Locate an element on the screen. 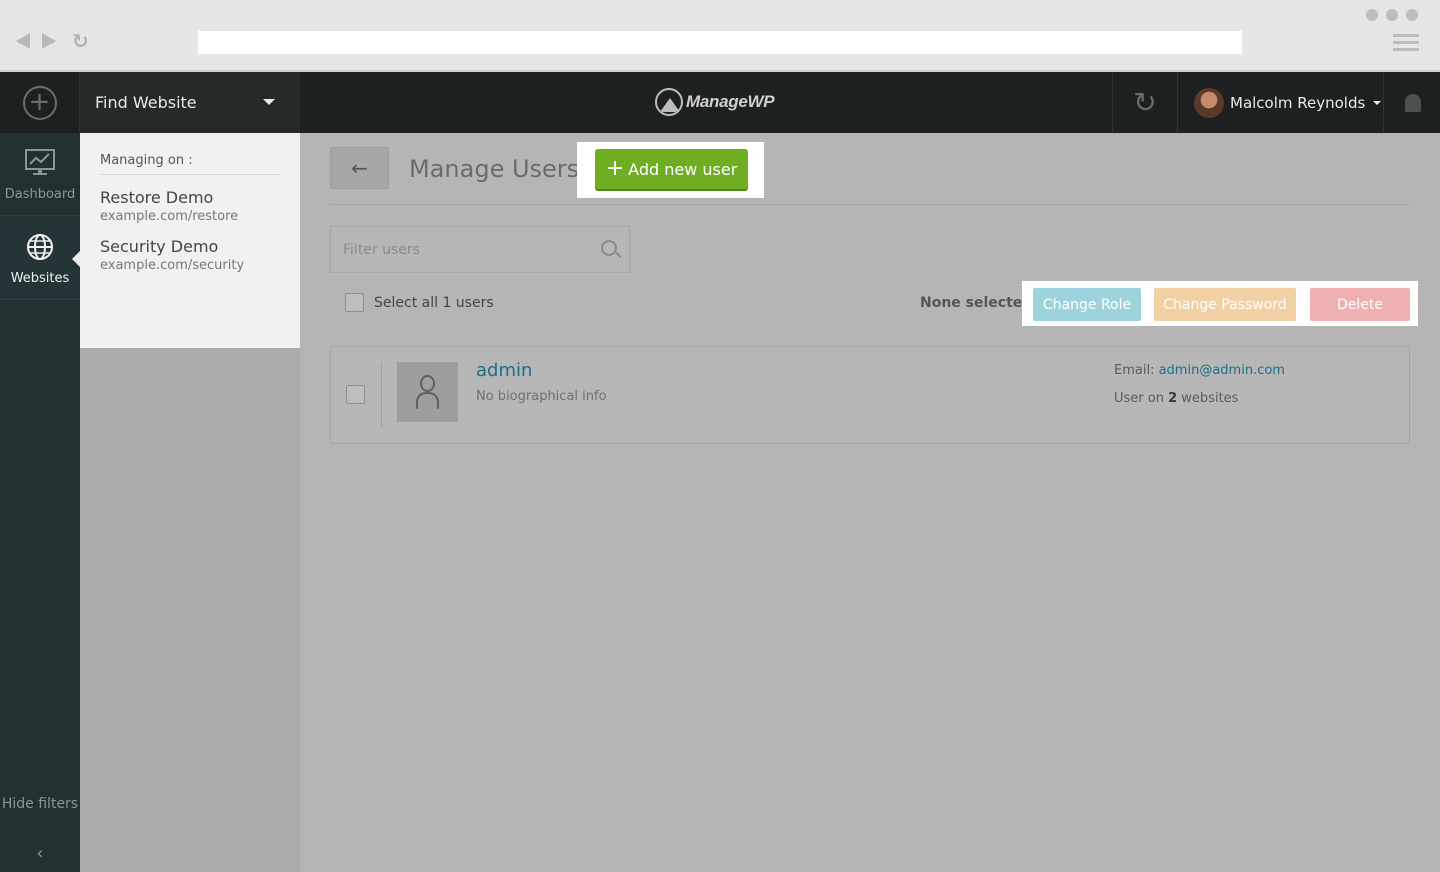 The height and width of the screenshot is (872, 1440). nav-item-dashboard: Dashboard is located at coordinates (40, 174).